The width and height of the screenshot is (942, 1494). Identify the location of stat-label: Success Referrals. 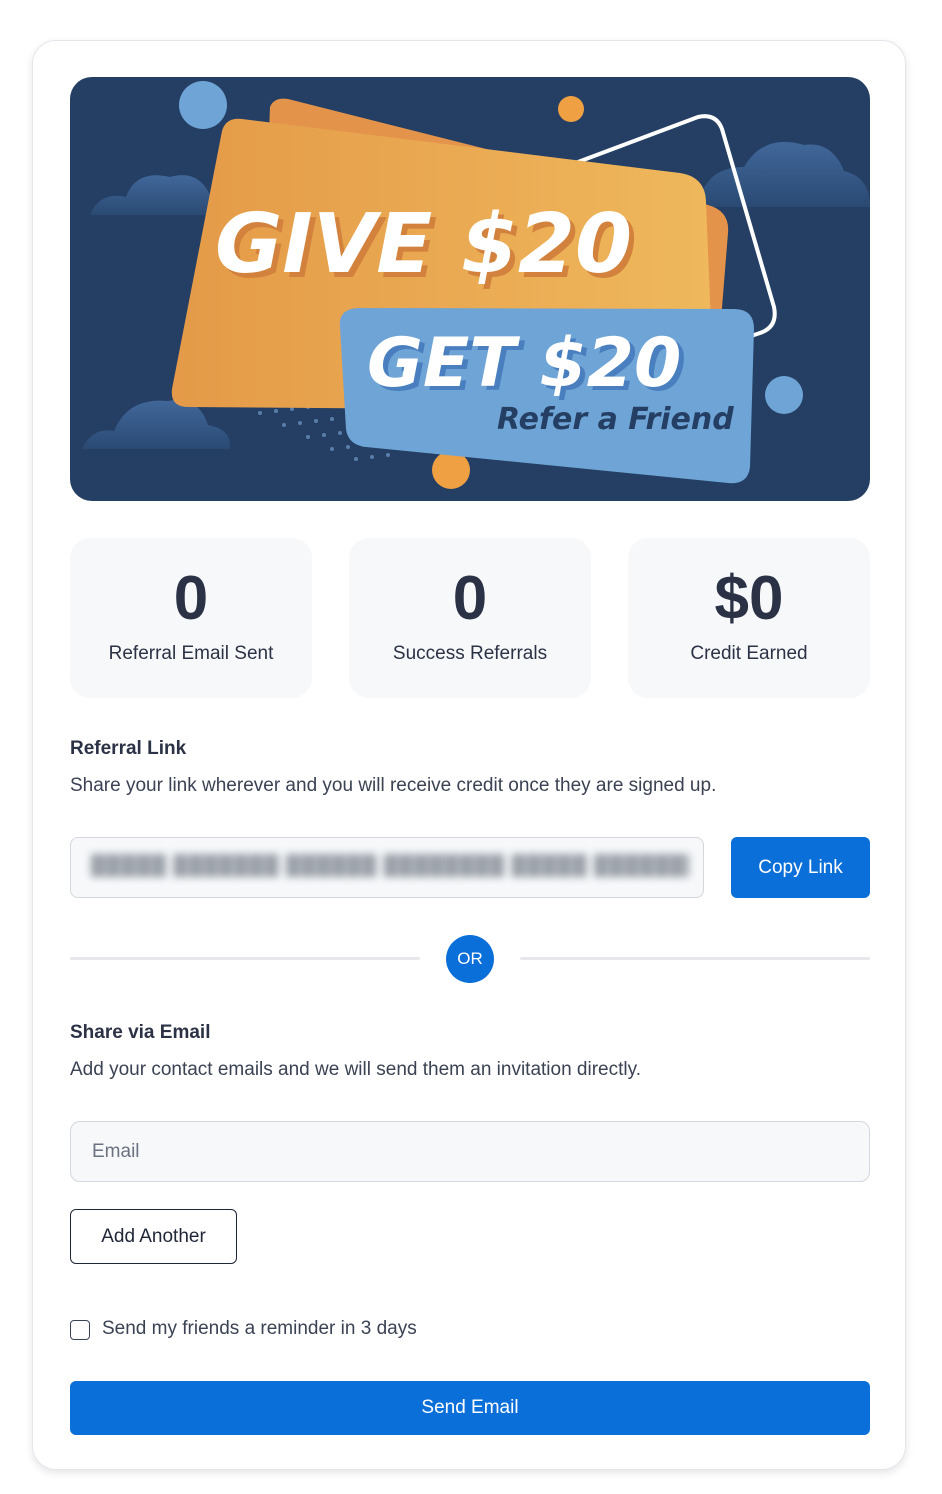
(470, 653).